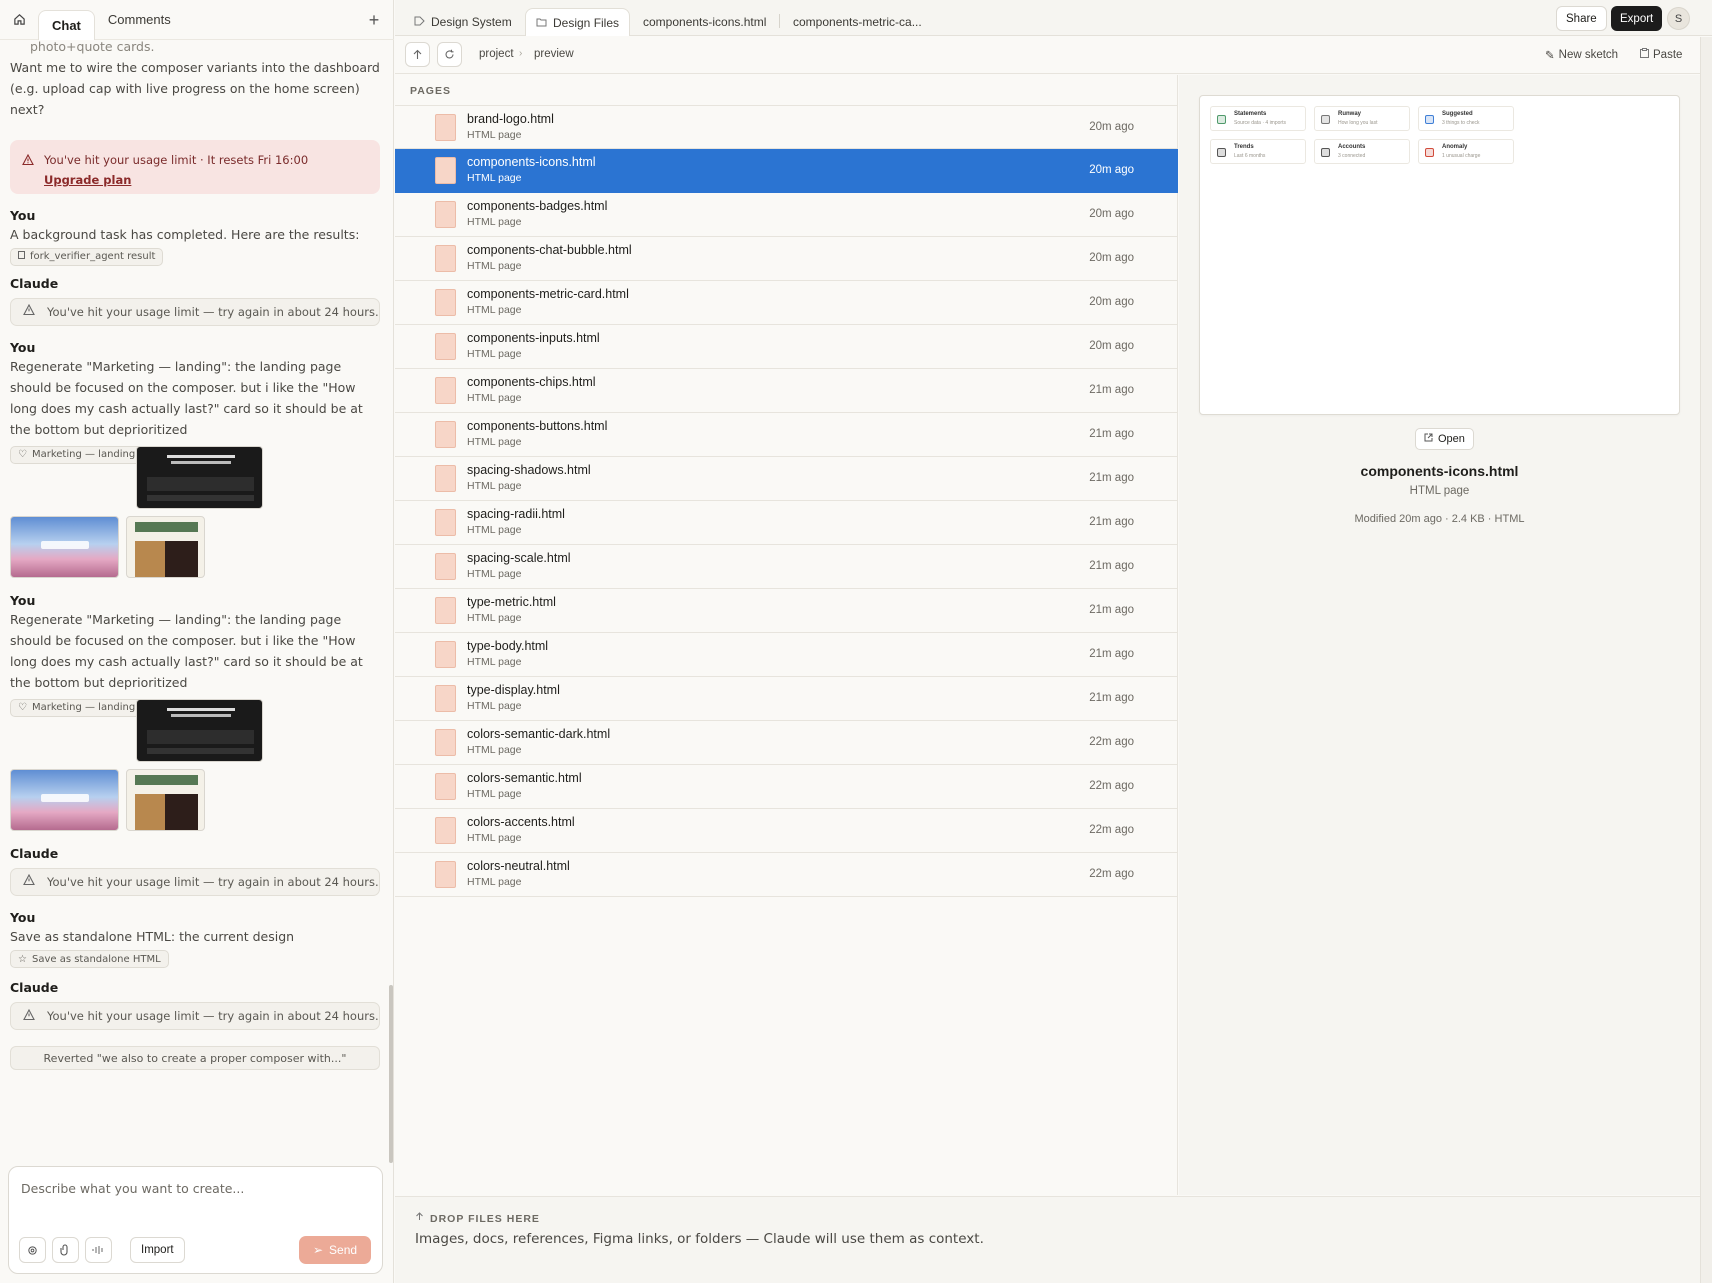 The height and width of the screenshot is (1283, 1712). I want to click on settings-icon, so click(32, 1250).